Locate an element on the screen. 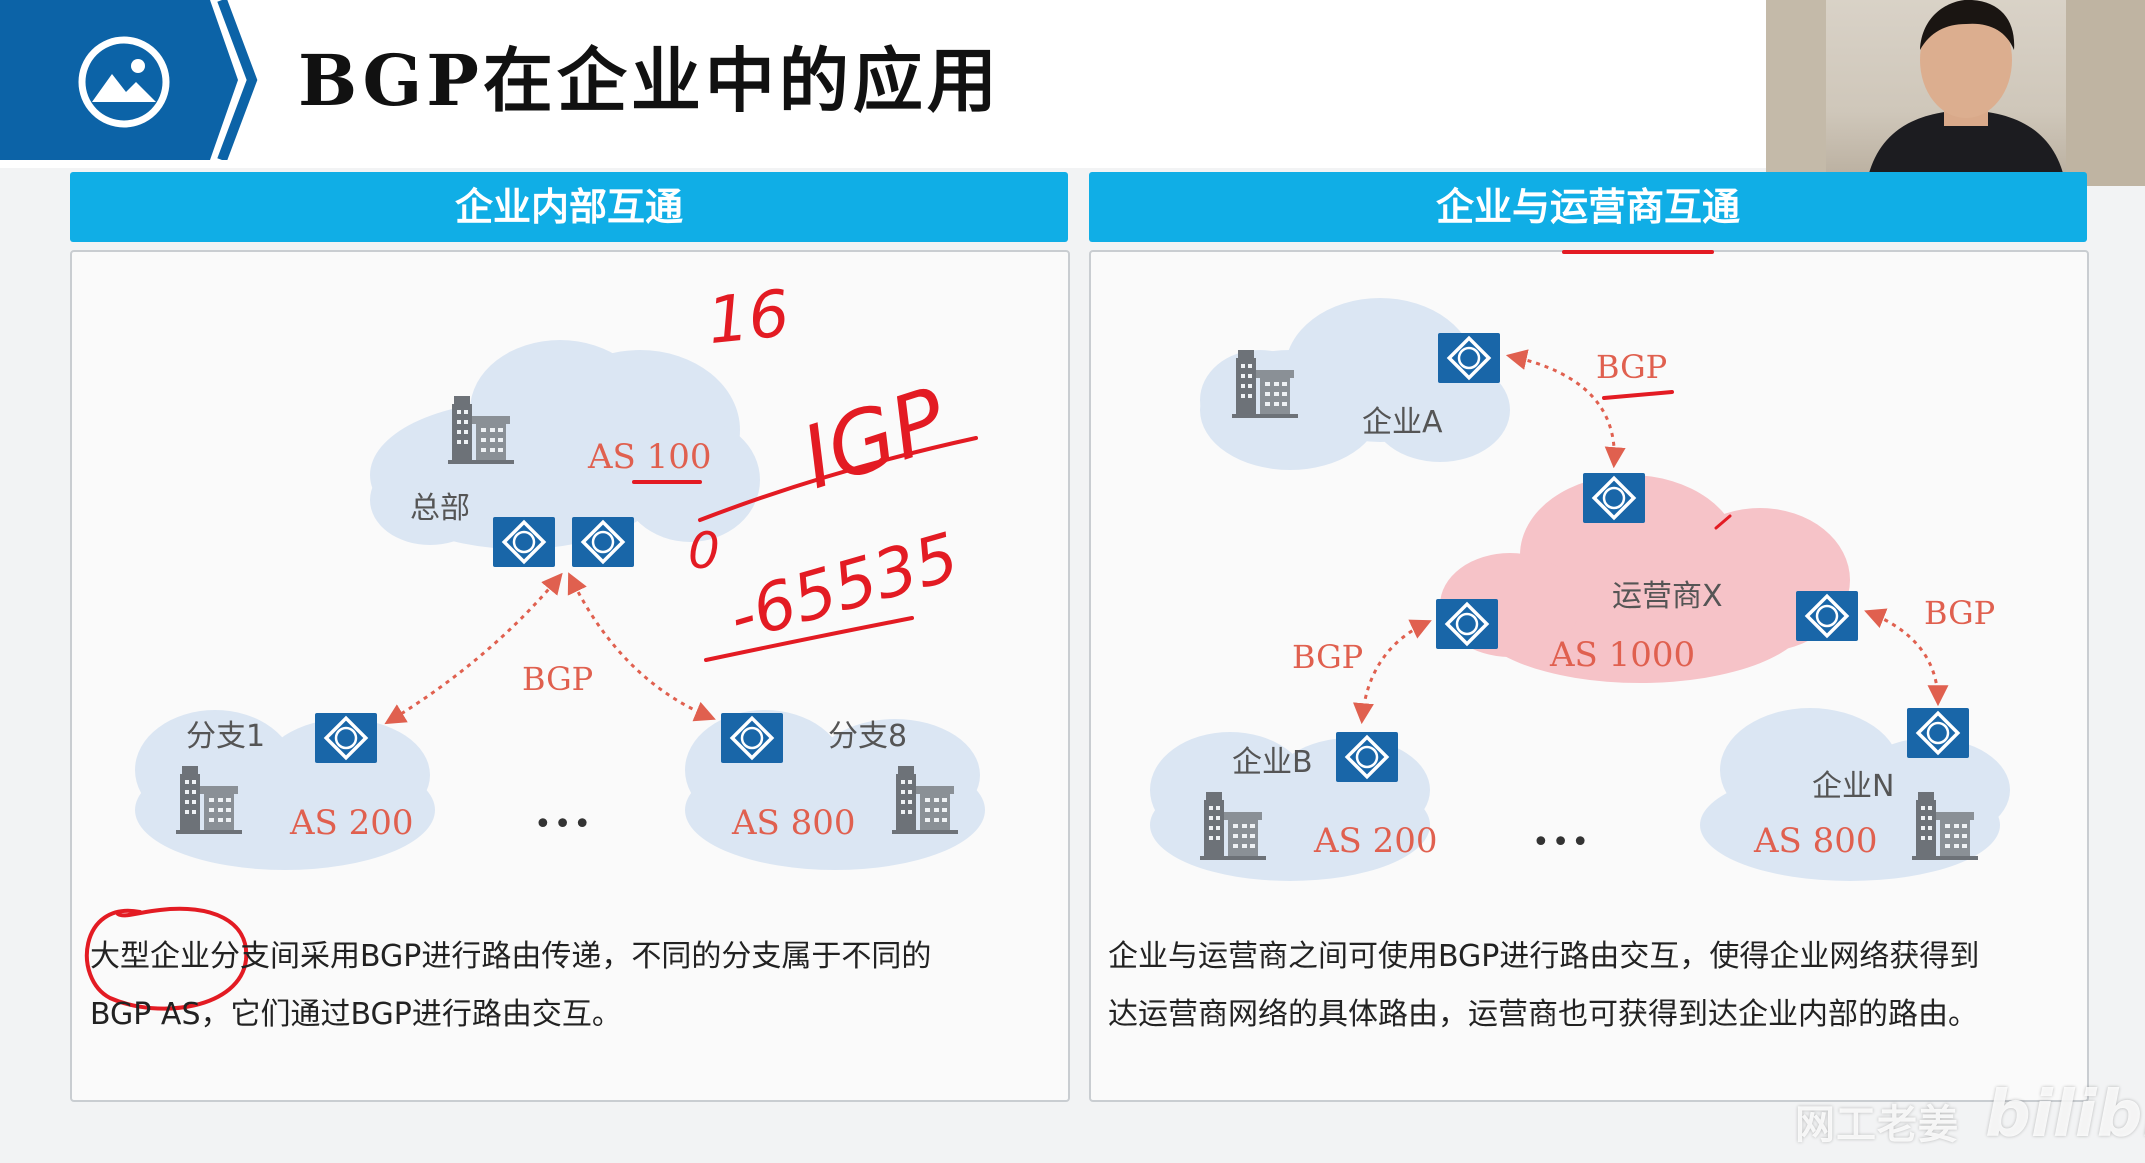 Image resolution: width=2145 pixels, height=1163 pixels. hq-as-label: AS 100 is located at coordinates (649, 457).